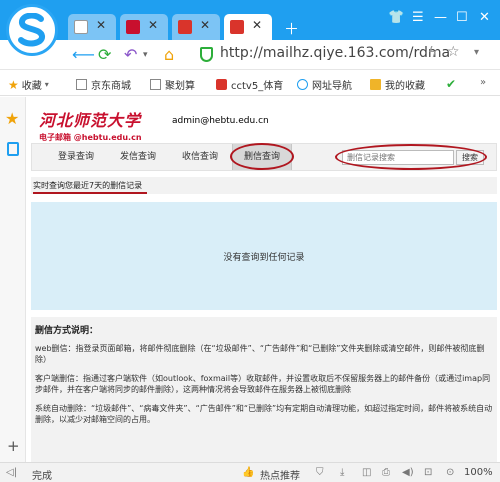  I want to click on folder-icon, so click(375, 84).